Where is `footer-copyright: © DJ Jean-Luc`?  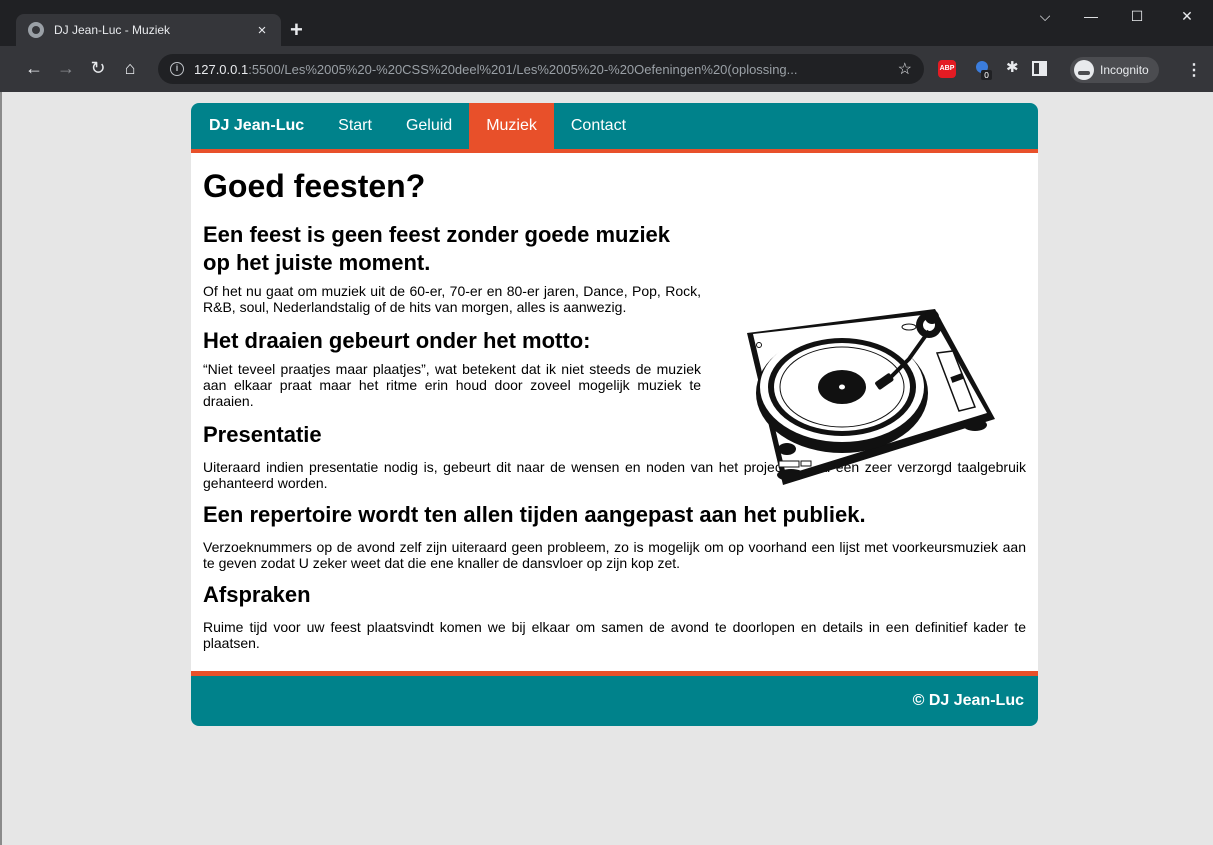 footer-copyright: © DJ Jean-Luc is located at coordinates (968, 700).